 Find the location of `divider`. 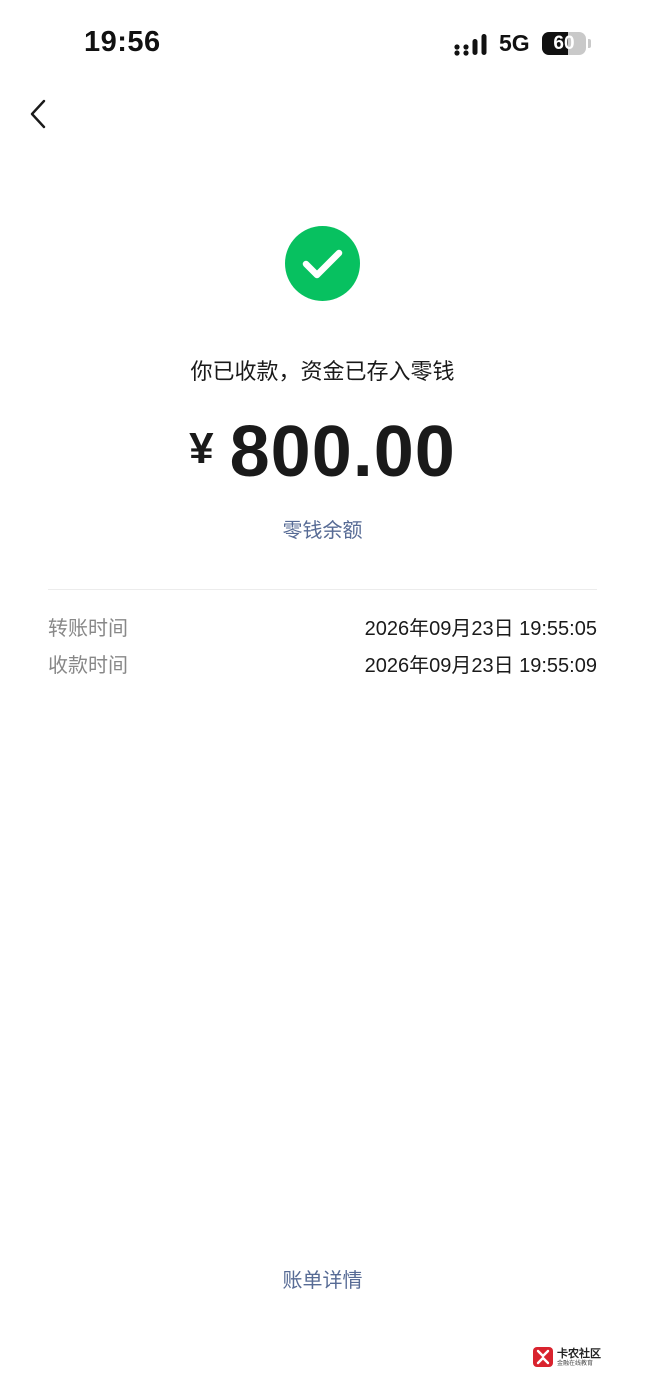

divider is located at coordinates (322, 589).